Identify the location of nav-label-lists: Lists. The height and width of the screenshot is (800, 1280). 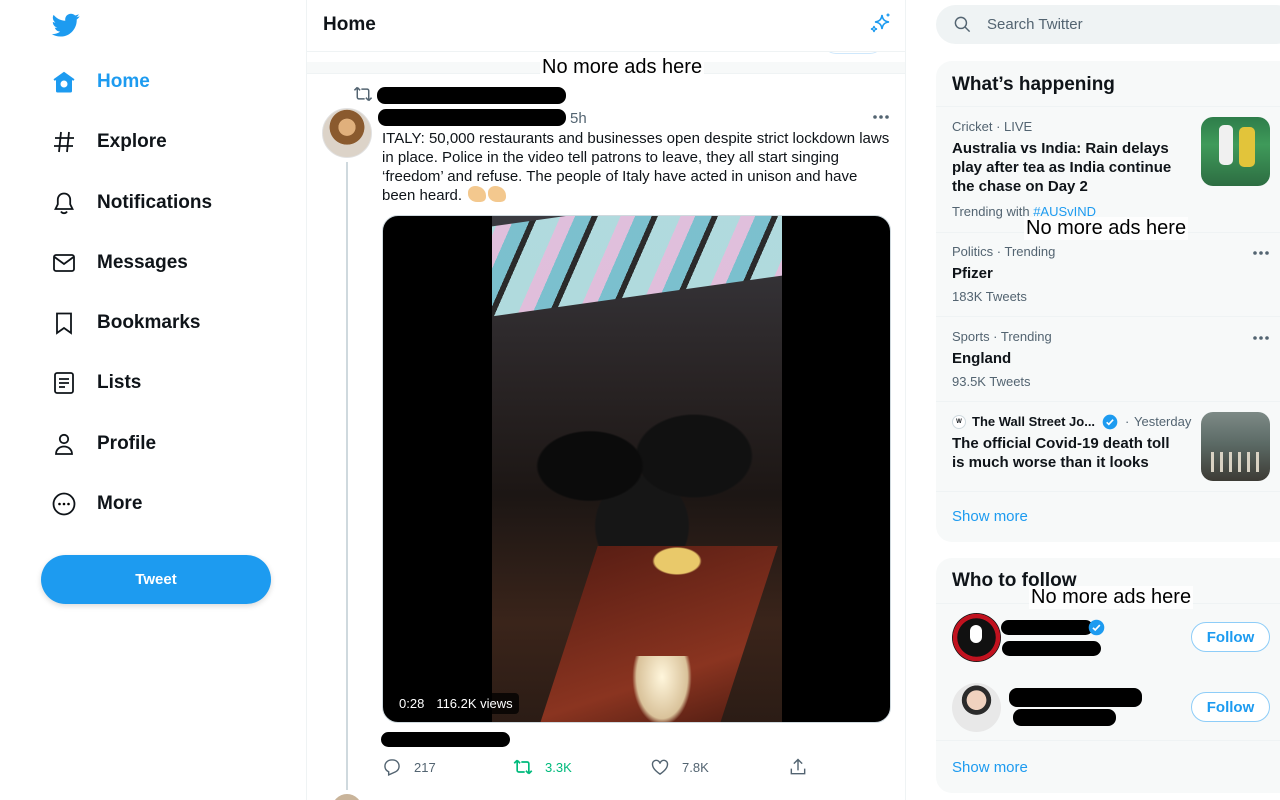
(119, 382).